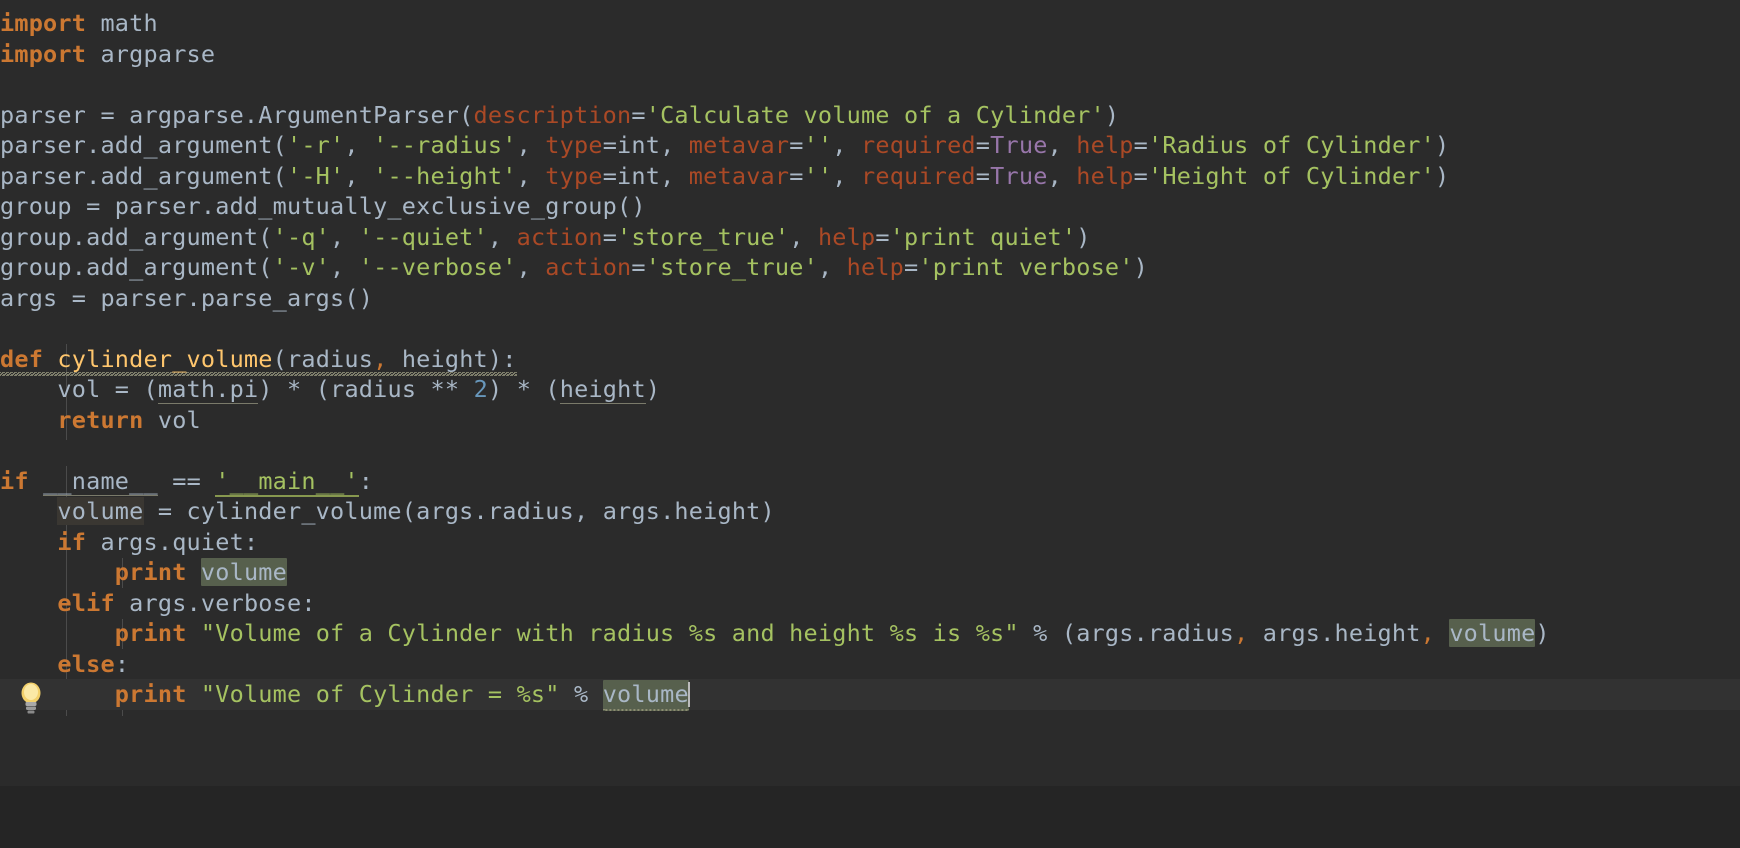 Image resolution: width=1740 pixels, height=848 pixels. I want to click on token-operator-mul: *, so click(524, 389).